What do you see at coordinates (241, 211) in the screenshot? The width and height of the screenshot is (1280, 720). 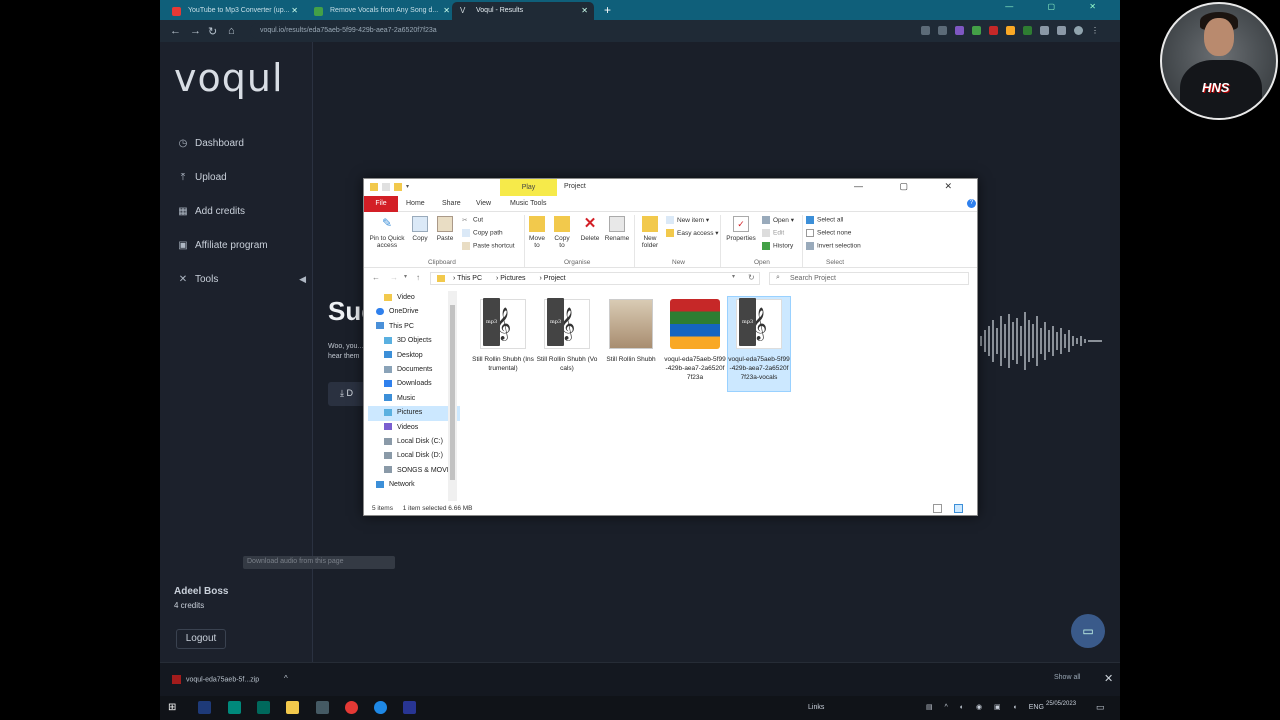 I see `sidebar-item-add-credits: ▦ Add credits` at bounding box center [241, 211].